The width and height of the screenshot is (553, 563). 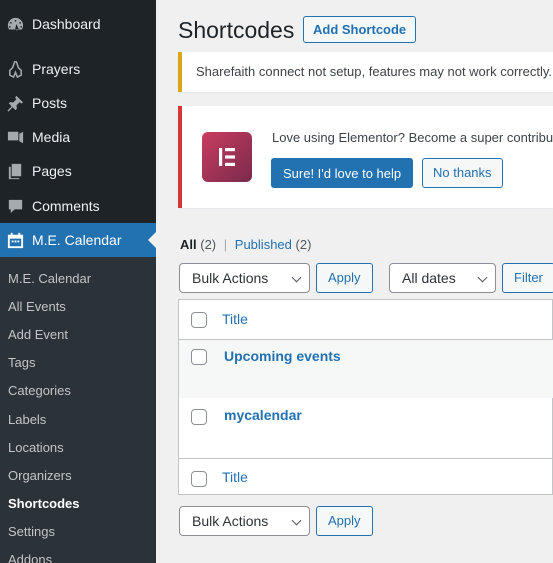 I want to click on row-title-link: mycalendar, so click(x=263, y=415).